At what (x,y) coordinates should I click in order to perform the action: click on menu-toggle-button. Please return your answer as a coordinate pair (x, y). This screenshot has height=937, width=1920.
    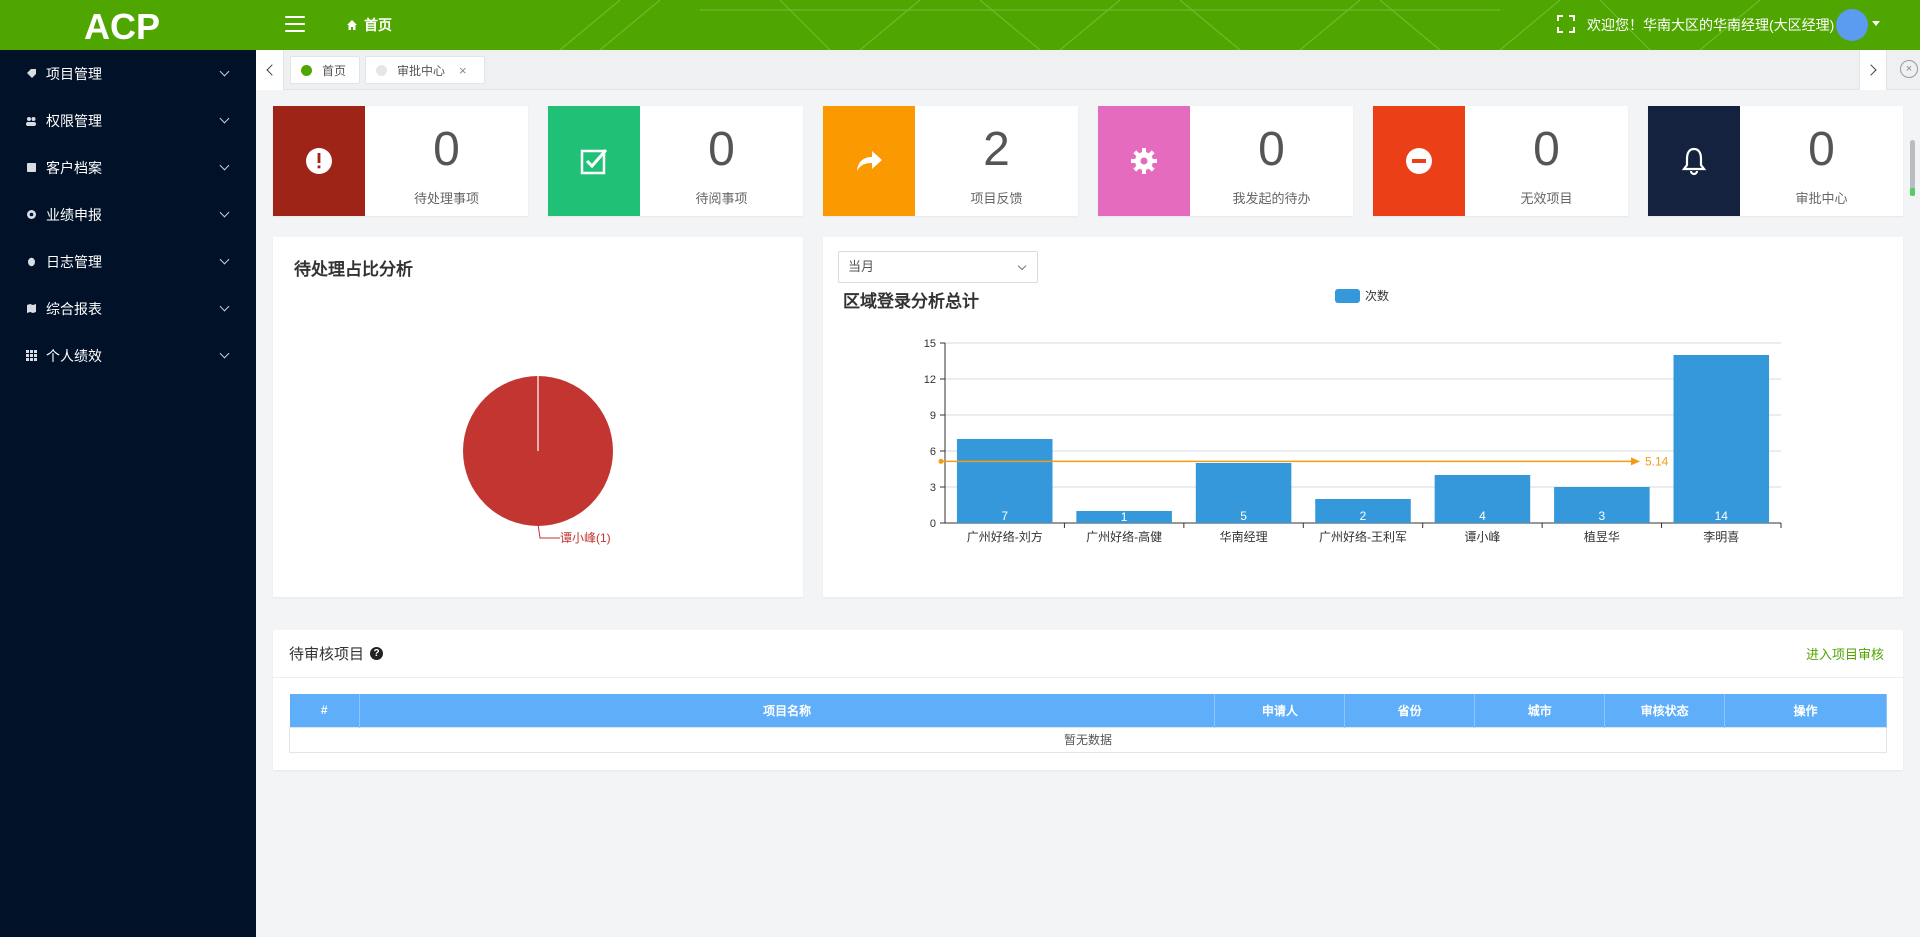
    Looking at the image, I should click on (295, 24).